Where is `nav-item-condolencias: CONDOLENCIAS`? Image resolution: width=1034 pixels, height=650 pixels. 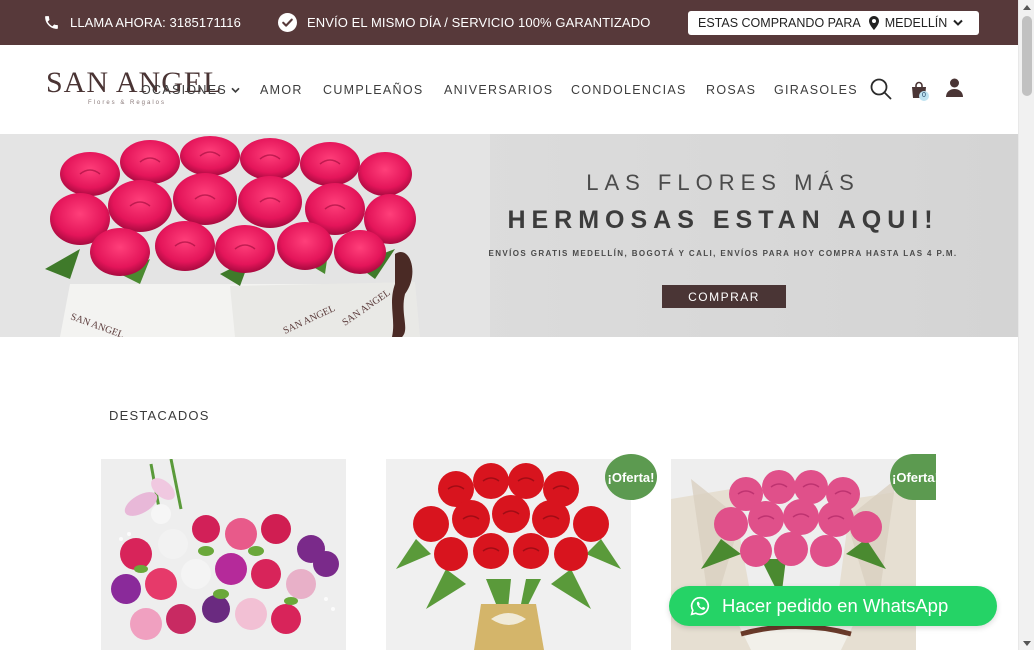 nav-item-condolencias: CONDOLENCIAS is located at coordinates (629, 90).